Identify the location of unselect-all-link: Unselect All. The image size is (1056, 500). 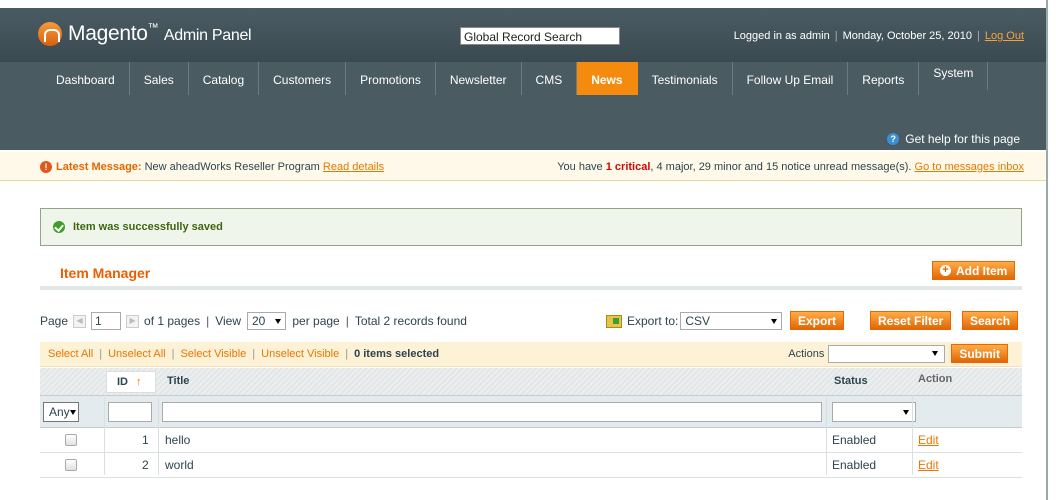
(136, 354).